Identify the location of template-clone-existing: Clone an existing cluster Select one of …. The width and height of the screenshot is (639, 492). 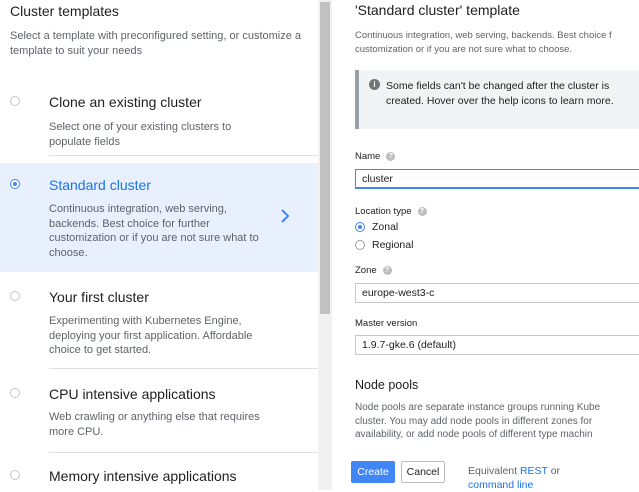
(159, 116).